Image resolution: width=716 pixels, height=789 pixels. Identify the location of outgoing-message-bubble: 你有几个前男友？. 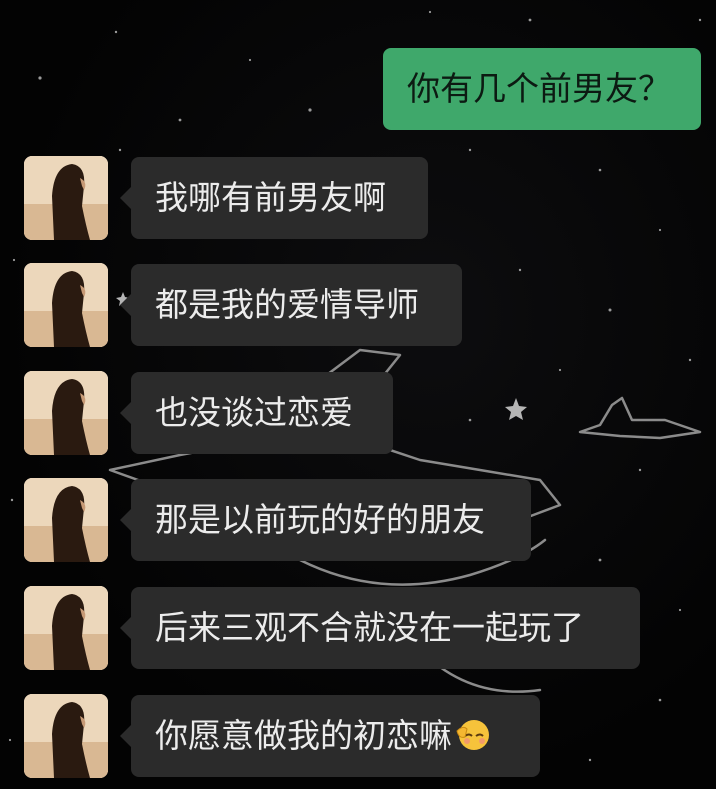
(542, 89).